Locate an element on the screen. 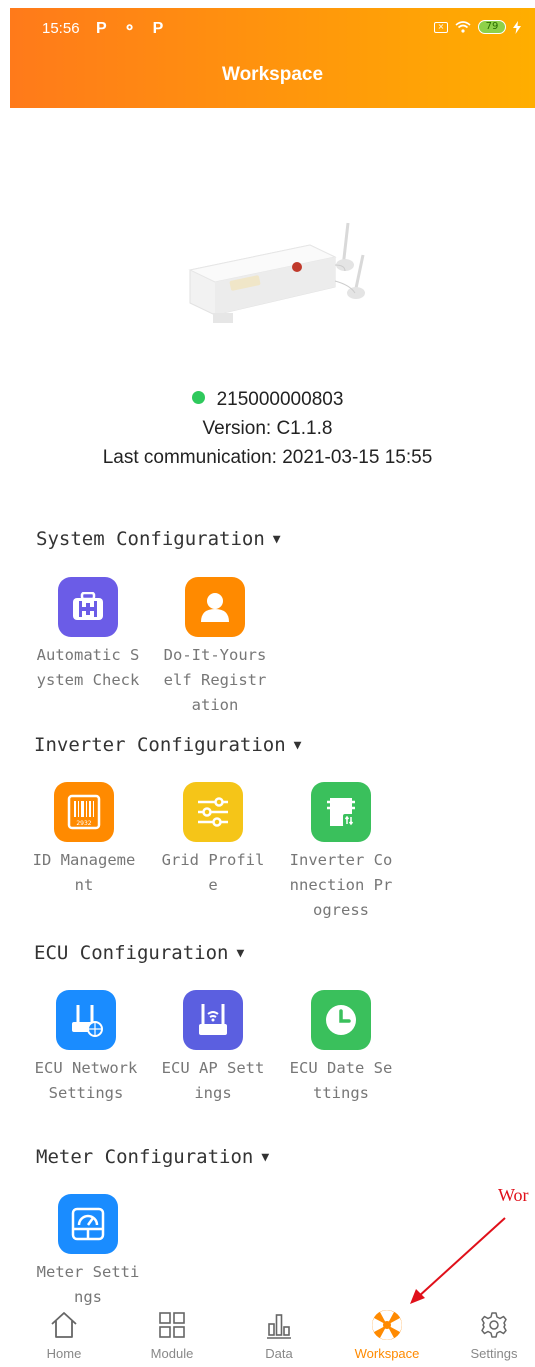 Image resolution: width=535 pixels, height=1367 pixels. tile-label: Automatic System Check is located at coordinates (88, 667).